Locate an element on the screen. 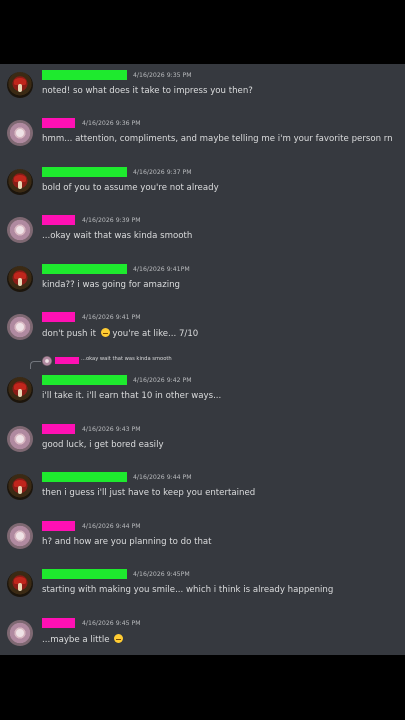 The image size is (405, 720). reply-connector is located at coordinates (35, 365).